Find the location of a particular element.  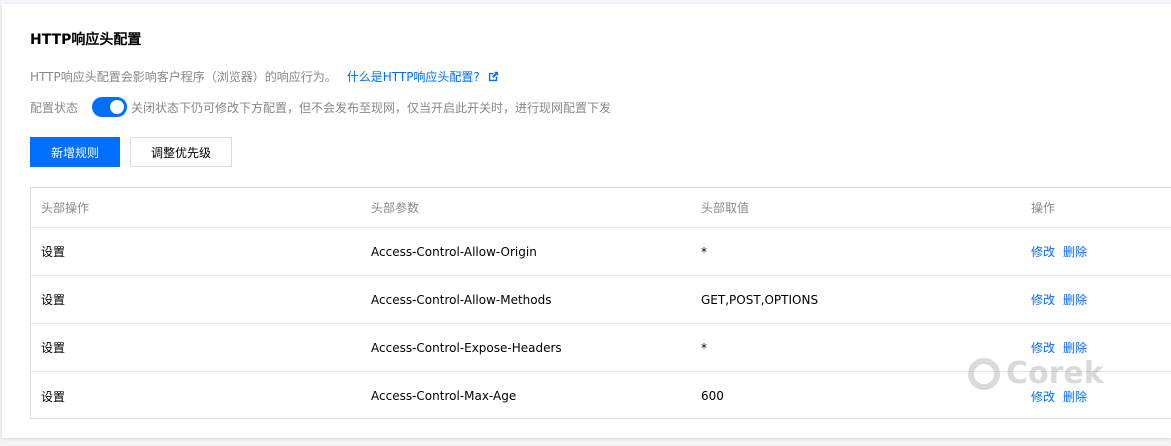

table-header: 头部操作 头部参数 头部取值 操作 is located at coordinates (601, 208).